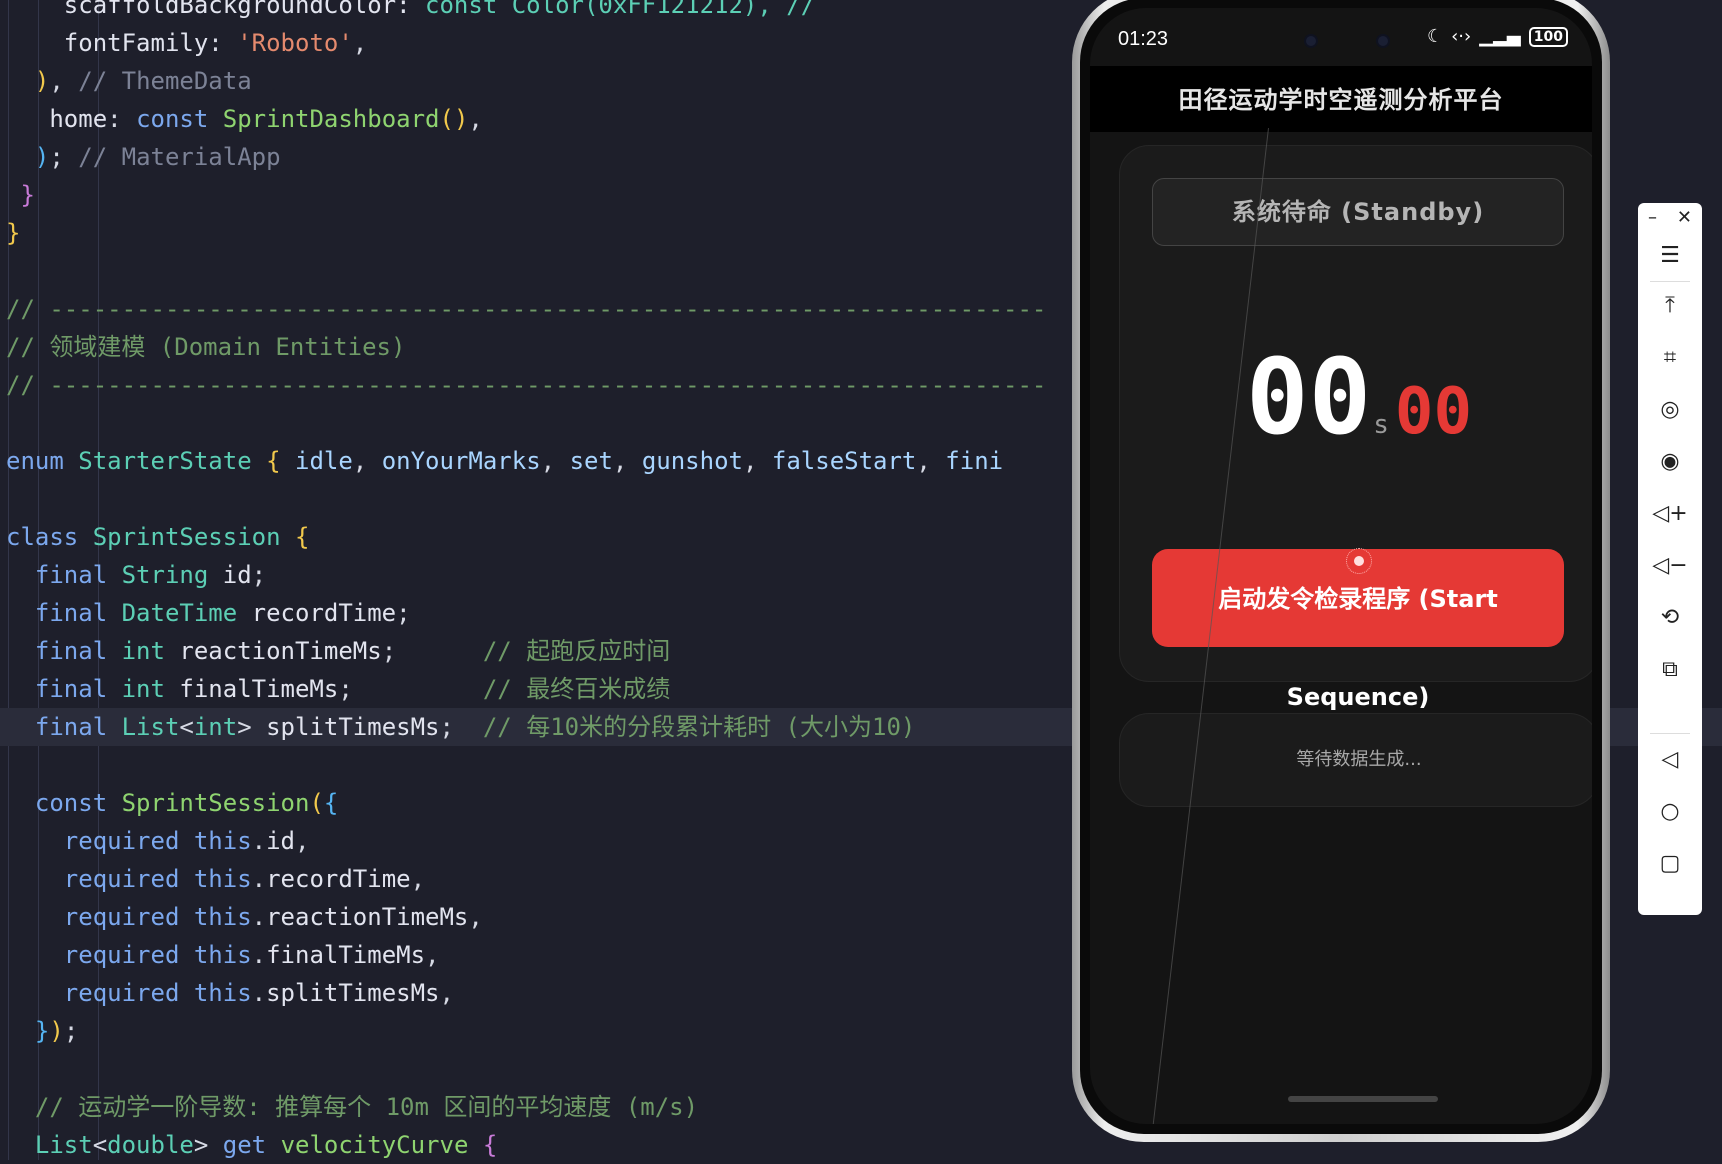 Image resolution: width=1722 pixels, height=1164 pixels. What do you see at coordinates (576, 689) in the screenshot?
I see `code-token: // 最终百米成绩` at bounding box center [576, 689].